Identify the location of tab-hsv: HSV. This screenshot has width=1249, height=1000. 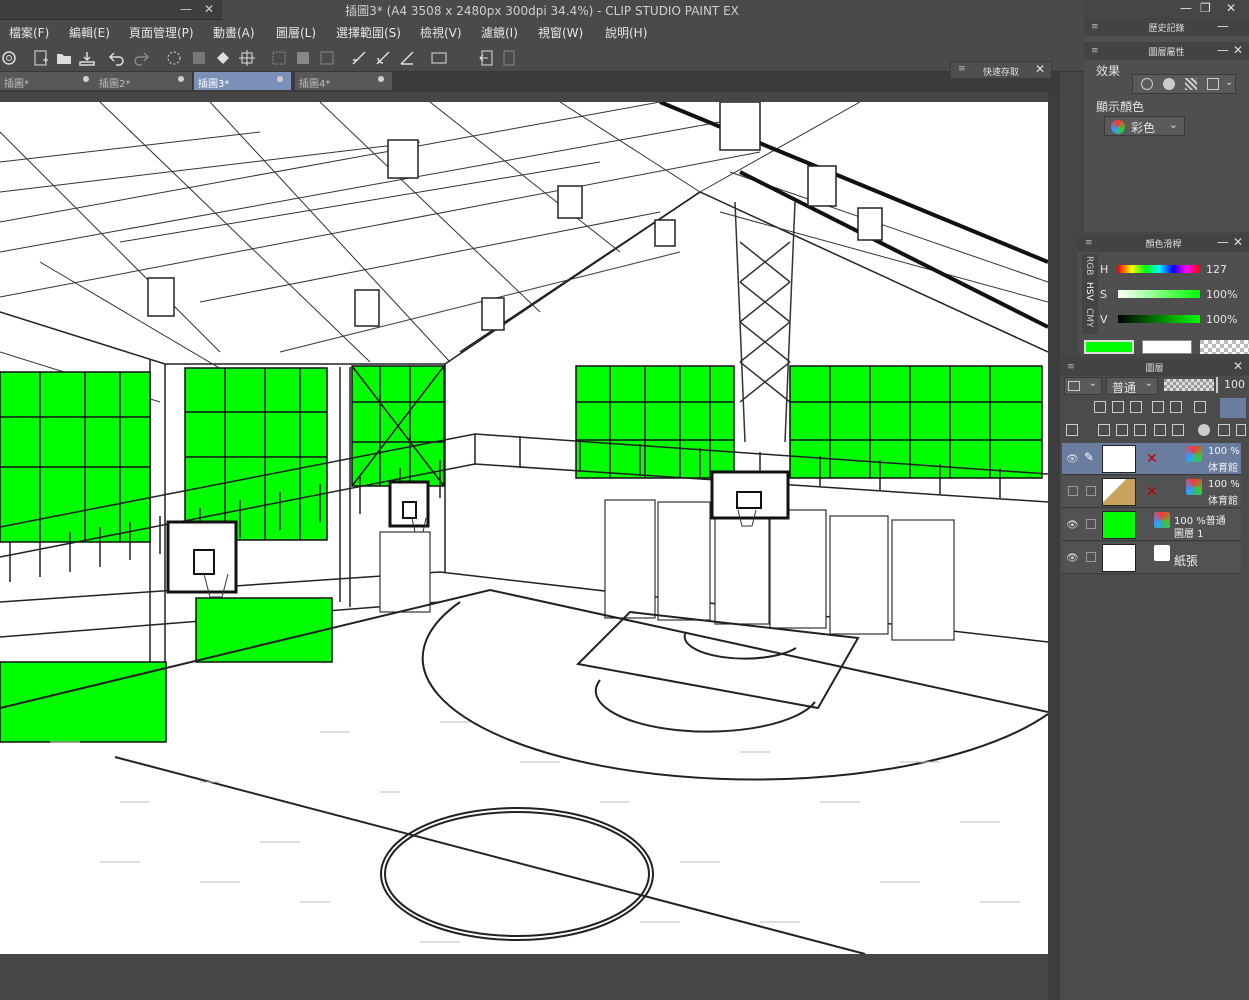
(1089, 291).